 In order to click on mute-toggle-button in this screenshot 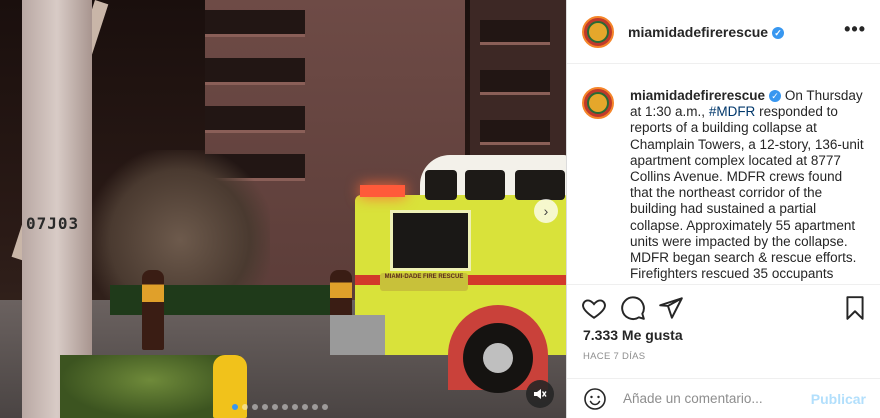, I will do `click(540, 394)`.